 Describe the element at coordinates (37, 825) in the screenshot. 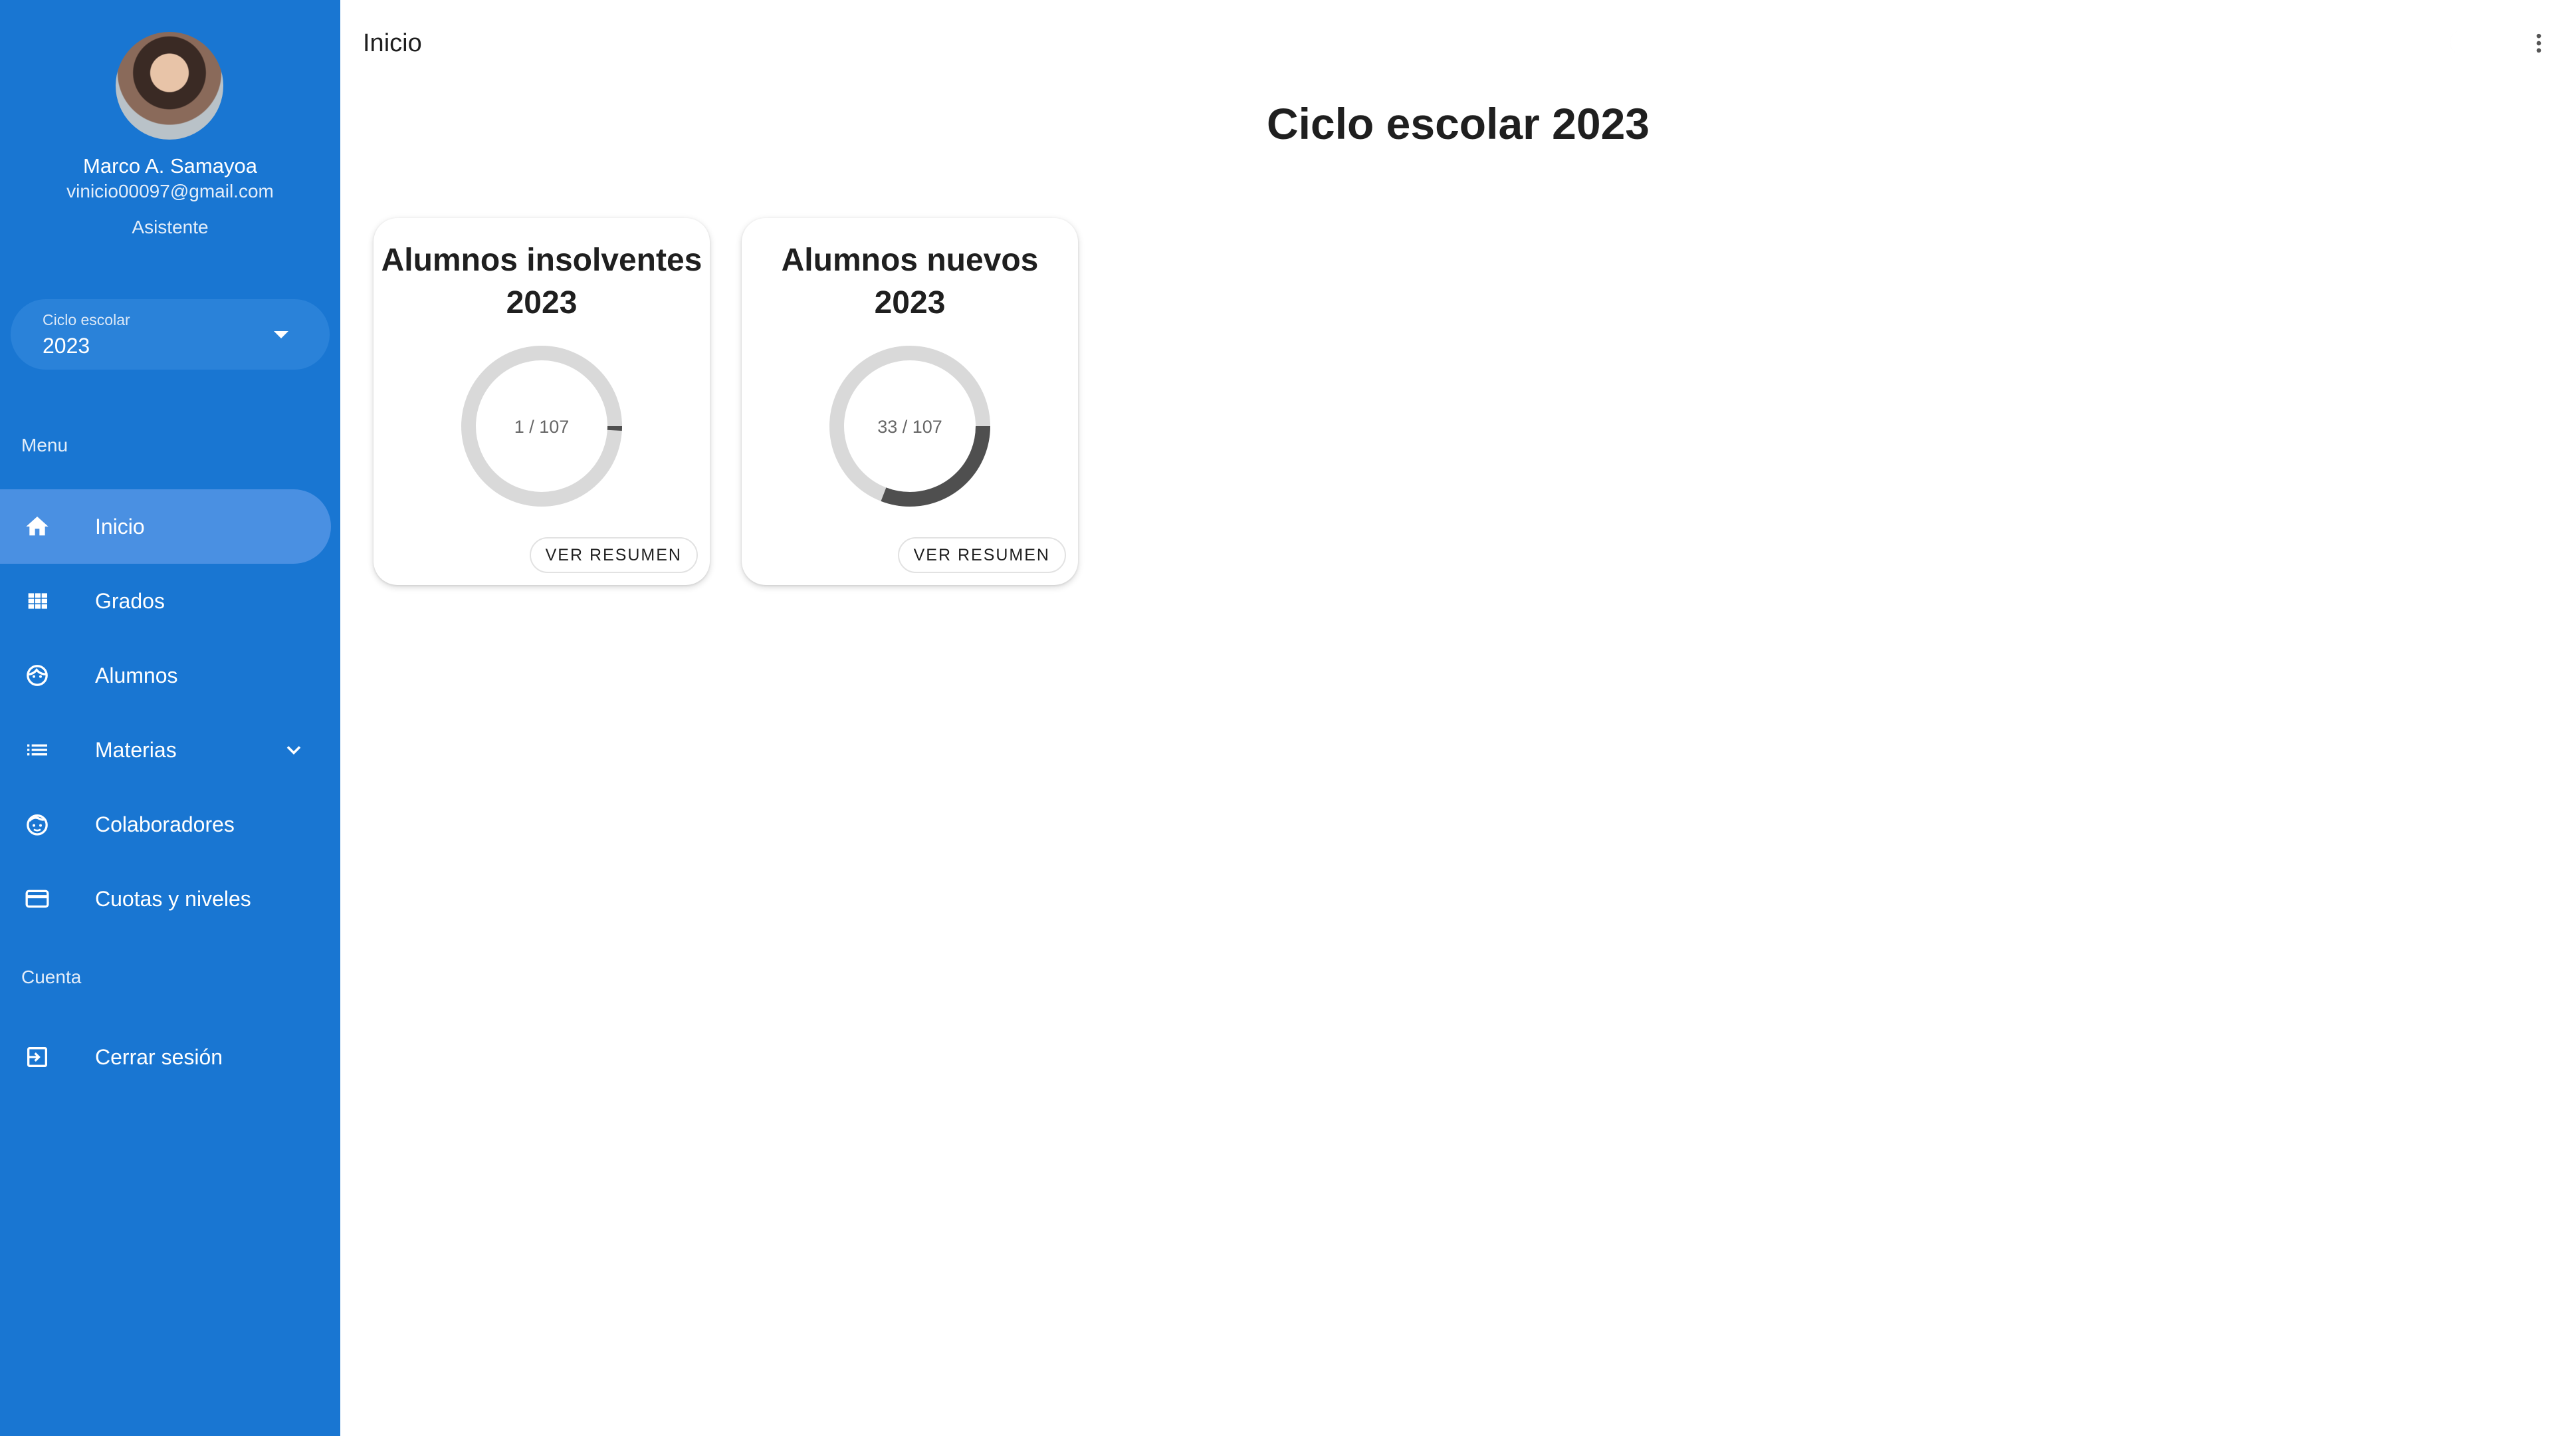

I see `child-face-icon` at that location.